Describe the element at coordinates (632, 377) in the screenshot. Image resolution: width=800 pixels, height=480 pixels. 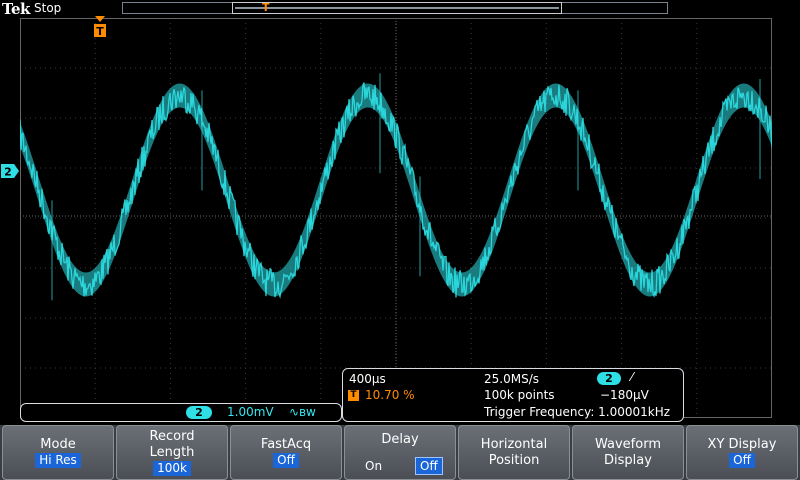
I see `rising-edge-icon: ⁄` at that location.